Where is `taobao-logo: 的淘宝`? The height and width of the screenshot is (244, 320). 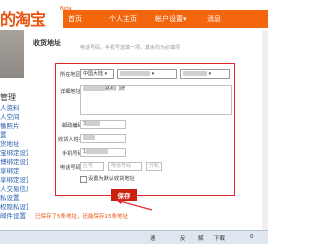 taobao-logo: 的淘宝 is located at coordinates (30, 17).